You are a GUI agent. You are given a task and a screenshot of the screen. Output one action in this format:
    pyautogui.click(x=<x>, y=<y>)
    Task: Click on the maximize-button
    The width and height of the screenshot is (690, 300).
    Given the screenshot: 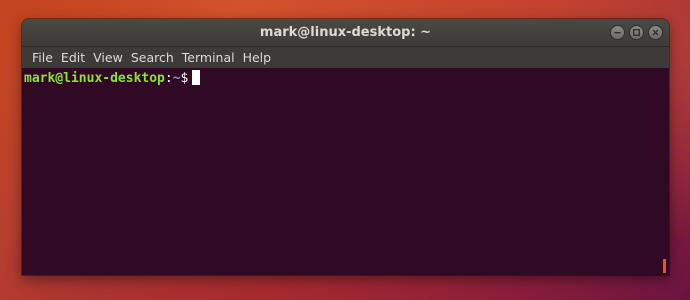 What is the action you would take?
    pyautogui.click(x=636, y=32)
    